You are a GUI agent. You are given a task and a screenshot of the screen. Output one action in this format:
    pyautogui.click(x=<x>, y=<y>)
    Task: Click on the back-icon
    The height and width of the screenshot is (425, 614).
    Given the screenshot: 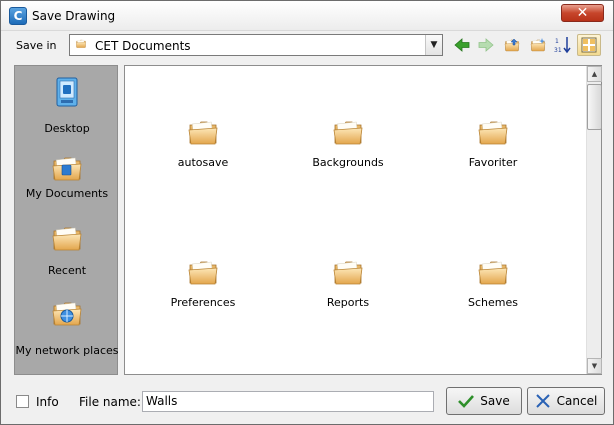 What is the action you would take?
    pyautogui.click(x=462, y=45)
    